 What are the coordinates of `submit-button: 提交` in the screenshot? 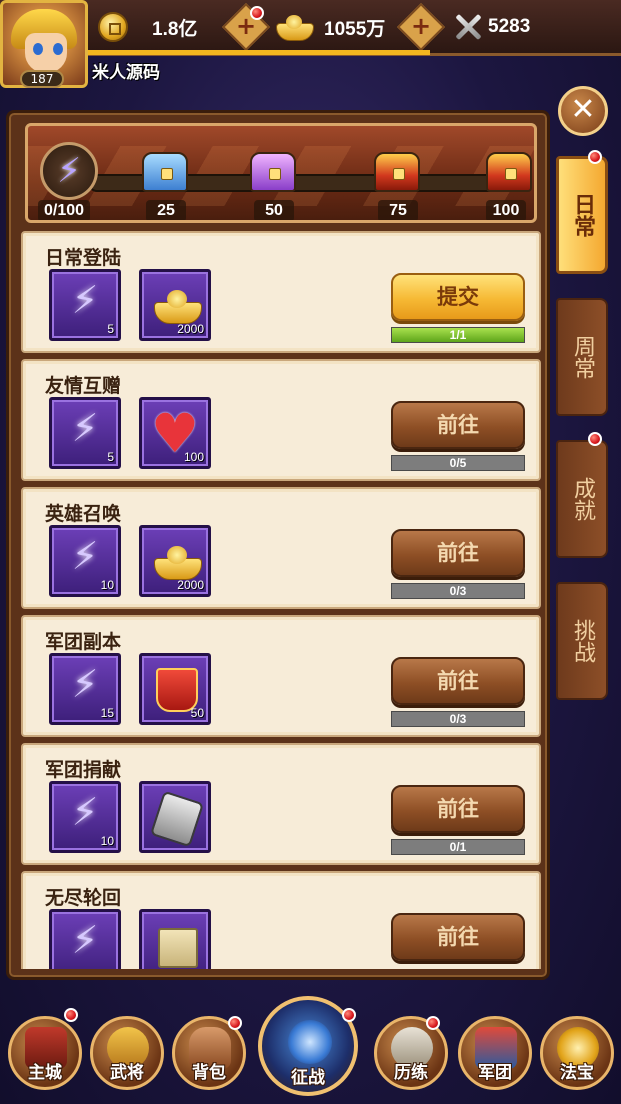 It's located at (458, 297).